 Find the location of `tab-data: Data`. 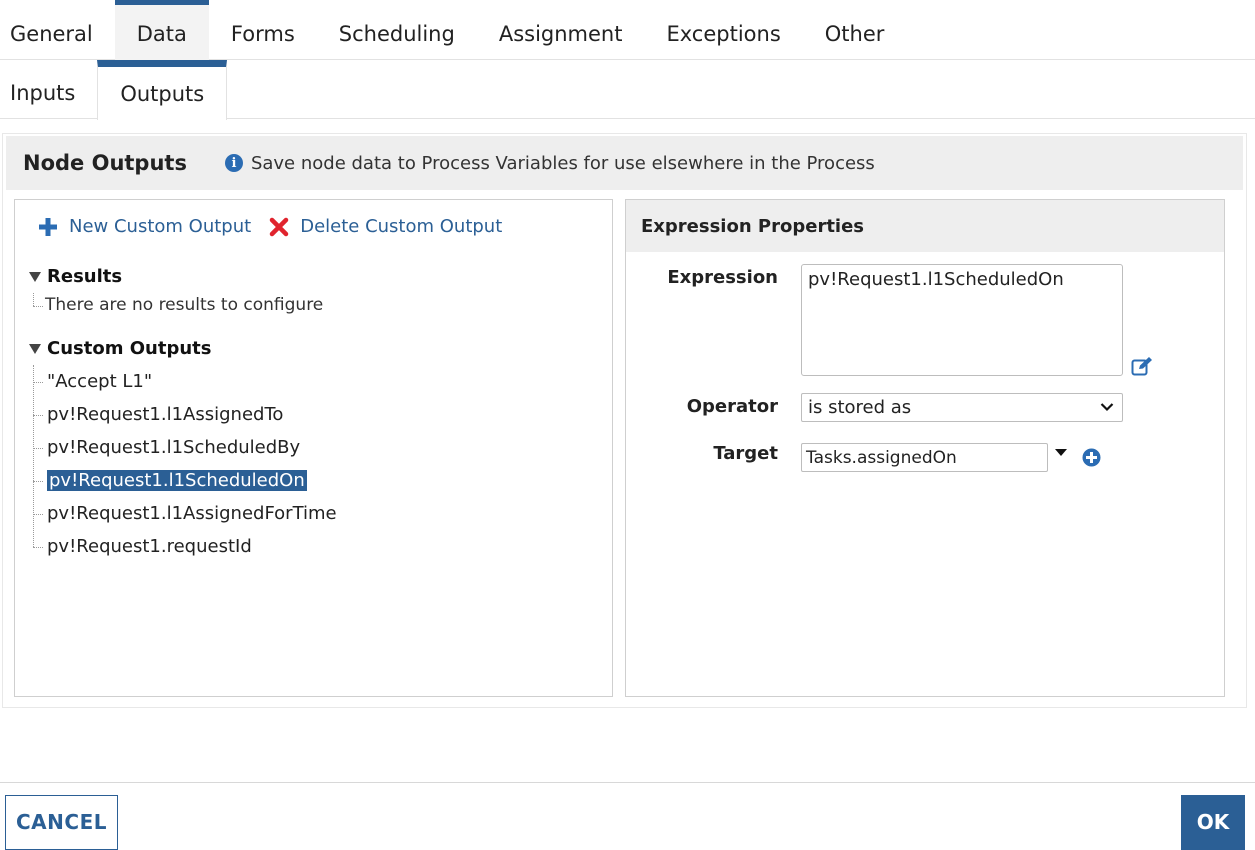

tab-data: Data is located at coordinates (161, 30).